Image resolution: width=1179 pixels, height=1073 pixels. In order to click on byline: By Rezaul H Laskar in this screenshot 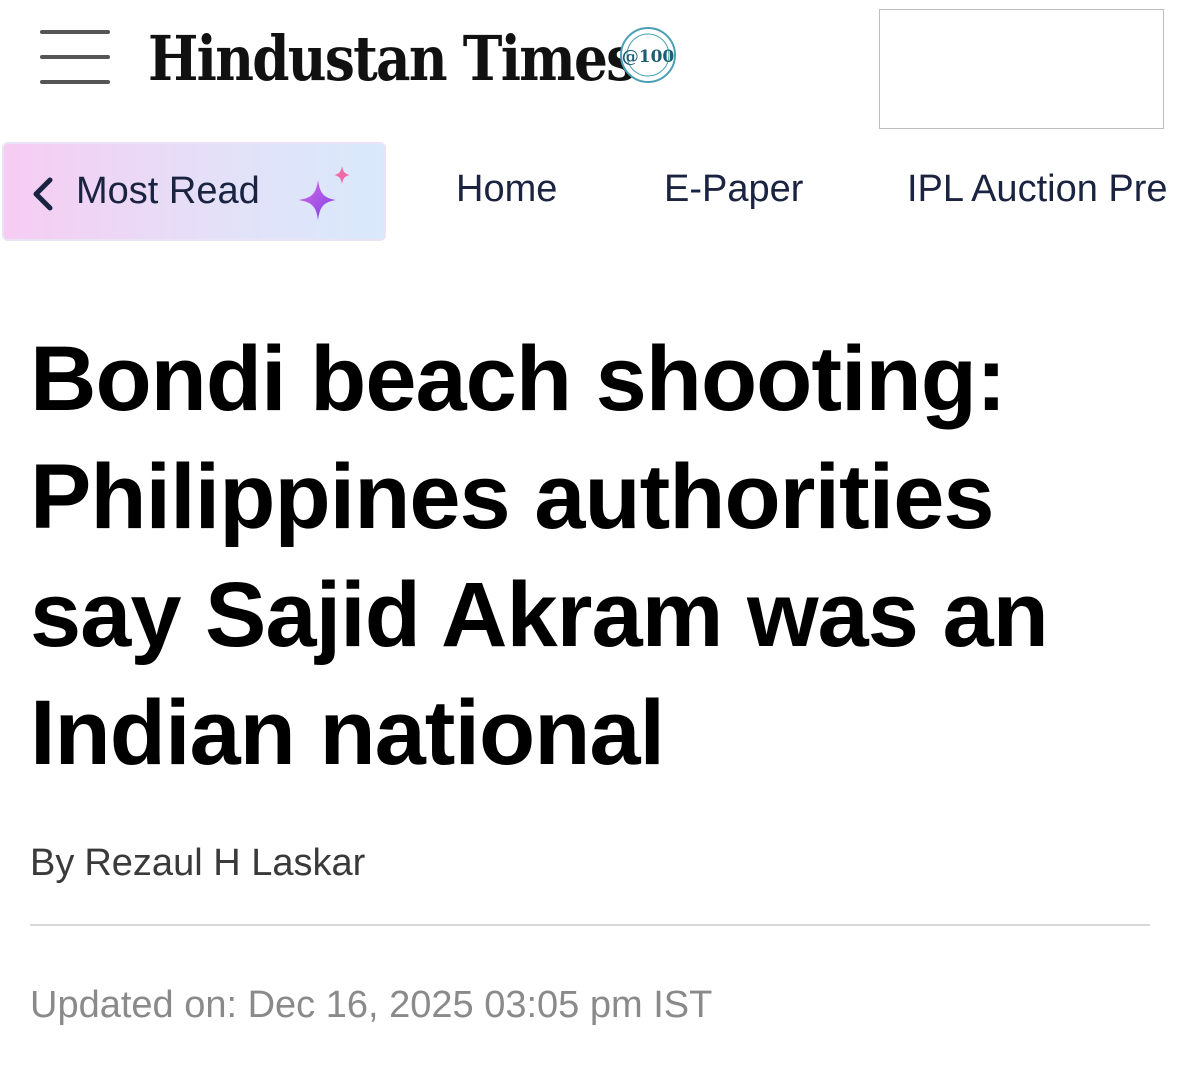, I will do `click(197, 863)`.